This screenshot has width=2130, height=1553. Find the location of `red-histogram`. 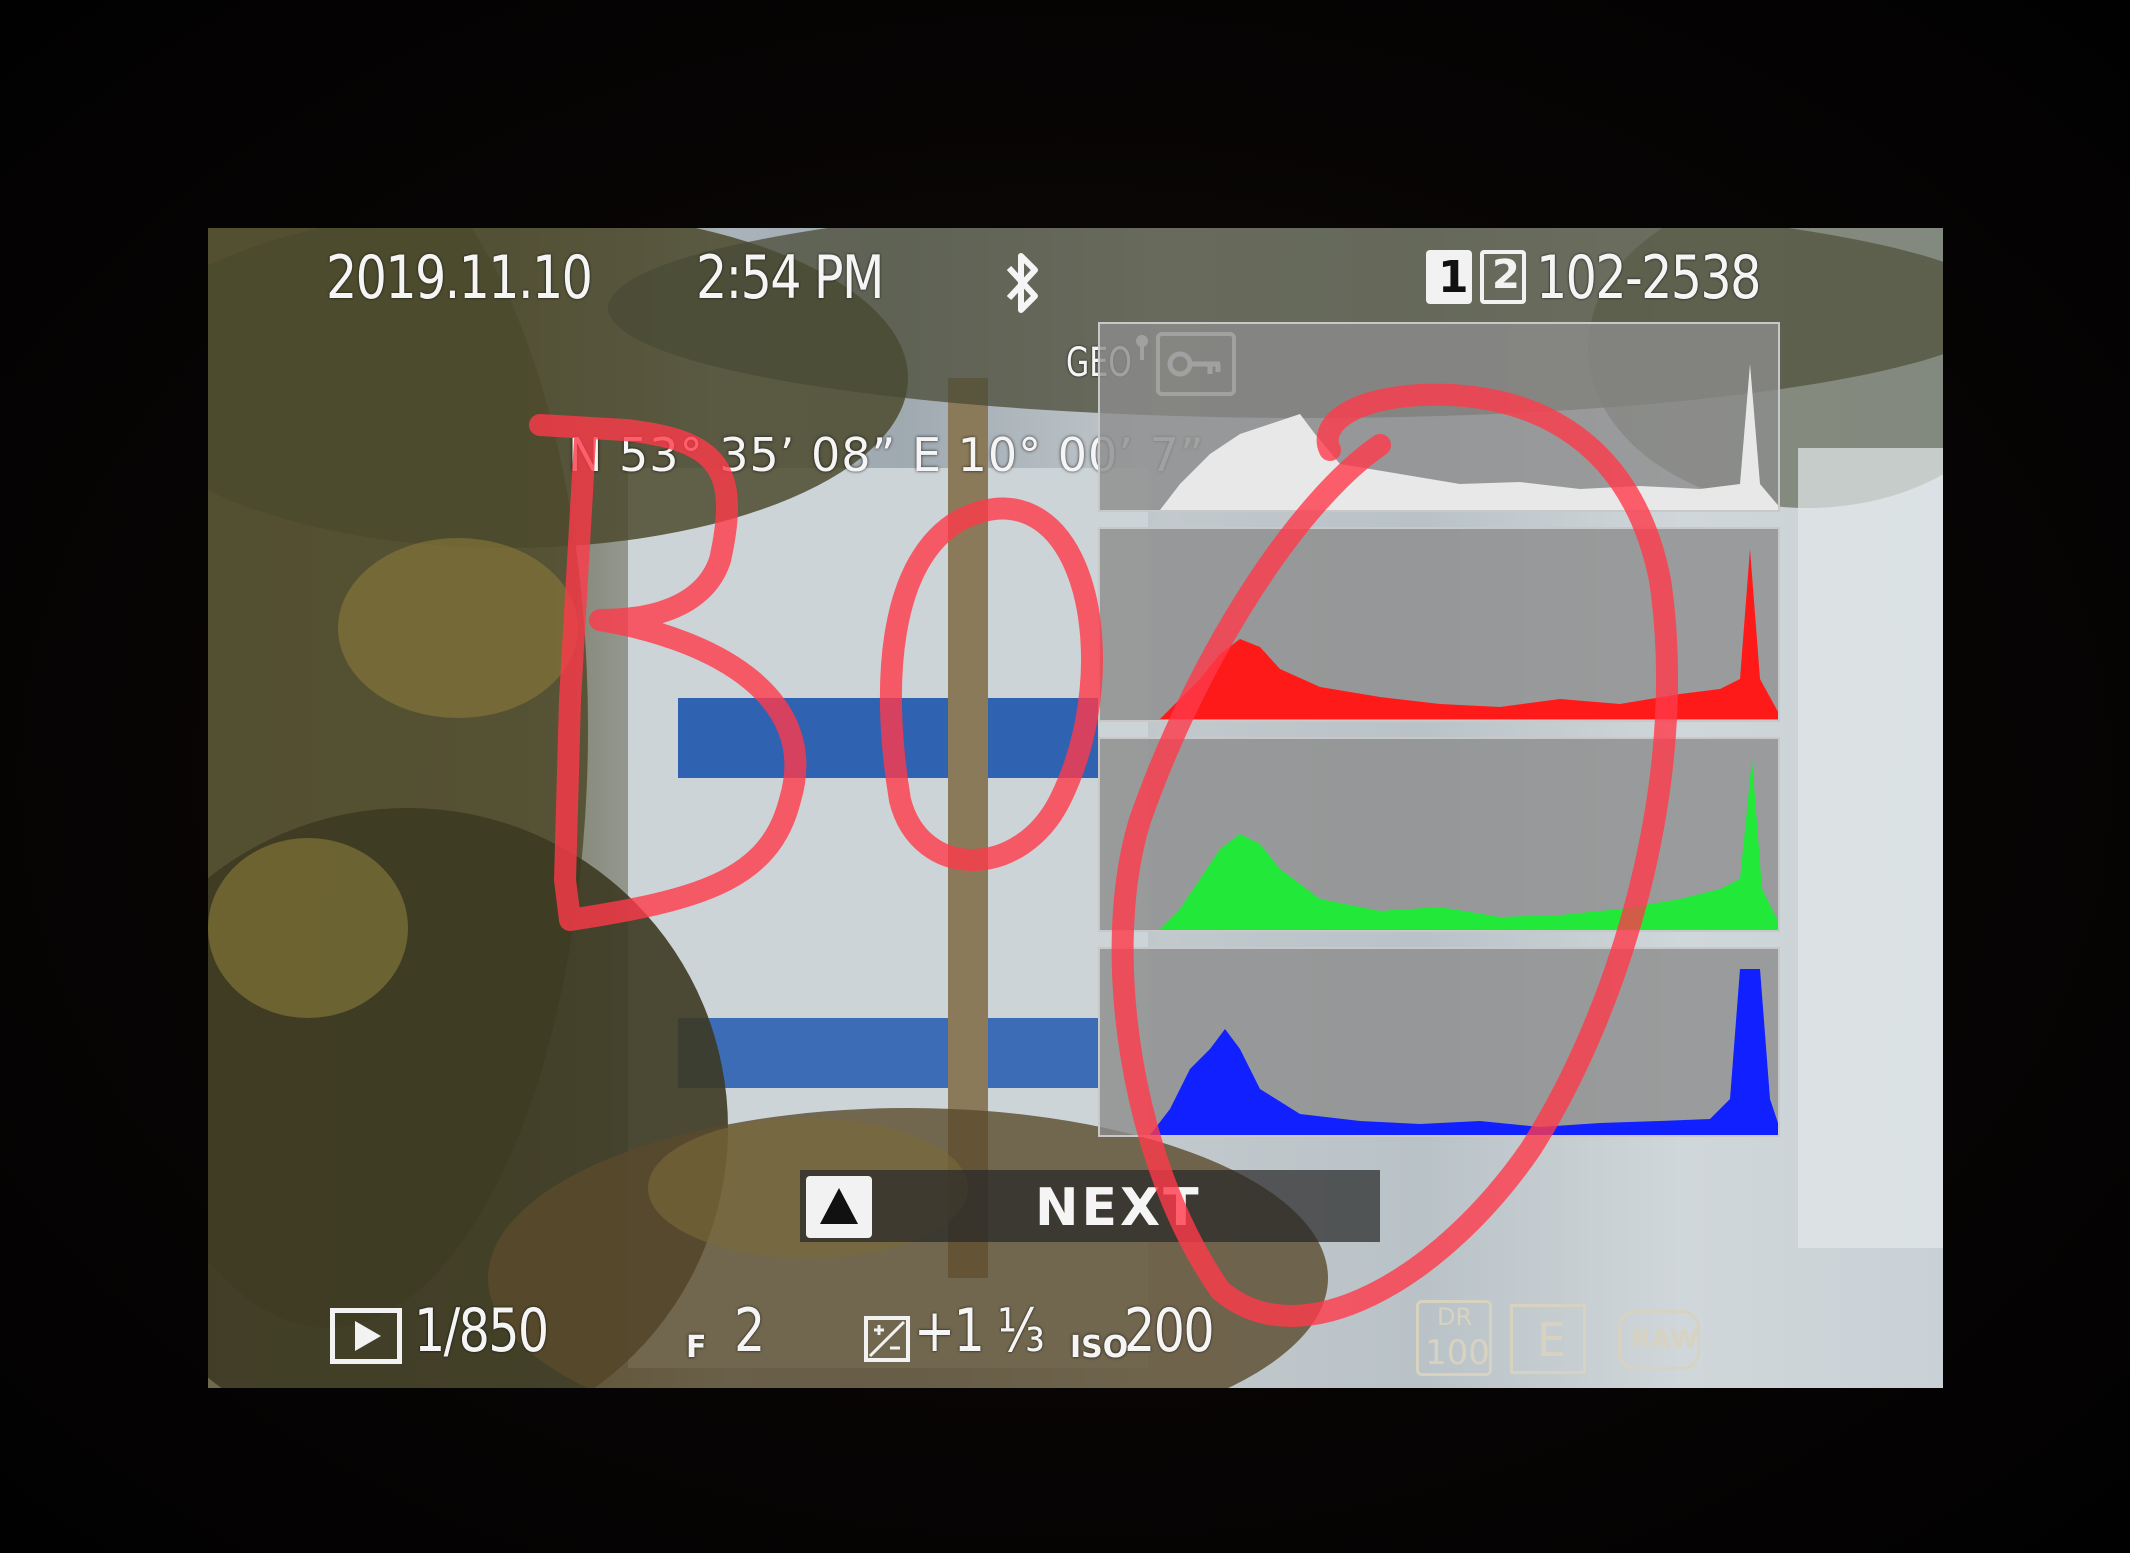

red-histogram is located at coordinates (1439, 624).